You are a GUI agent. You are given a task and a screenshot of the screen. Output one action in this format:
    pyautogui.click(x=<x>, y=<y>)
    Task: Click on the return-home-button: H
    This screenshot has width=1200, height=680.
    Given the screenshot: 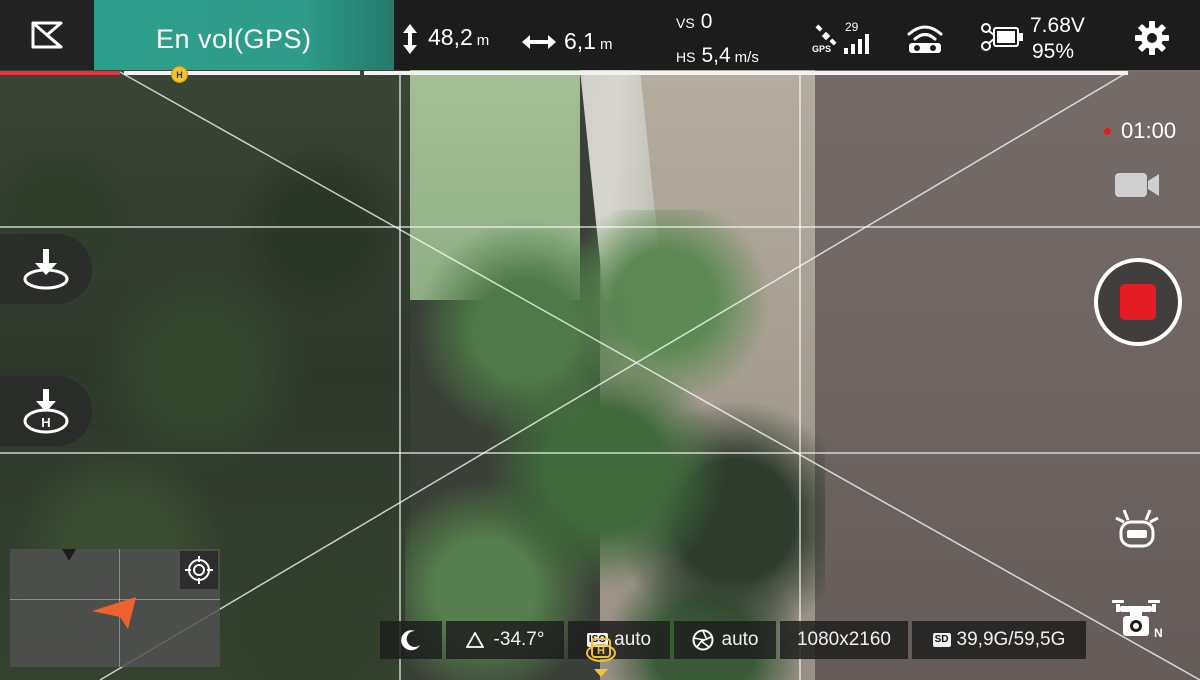 What is the action you would take?
    pyautogui.click(x=46, y=411)
    